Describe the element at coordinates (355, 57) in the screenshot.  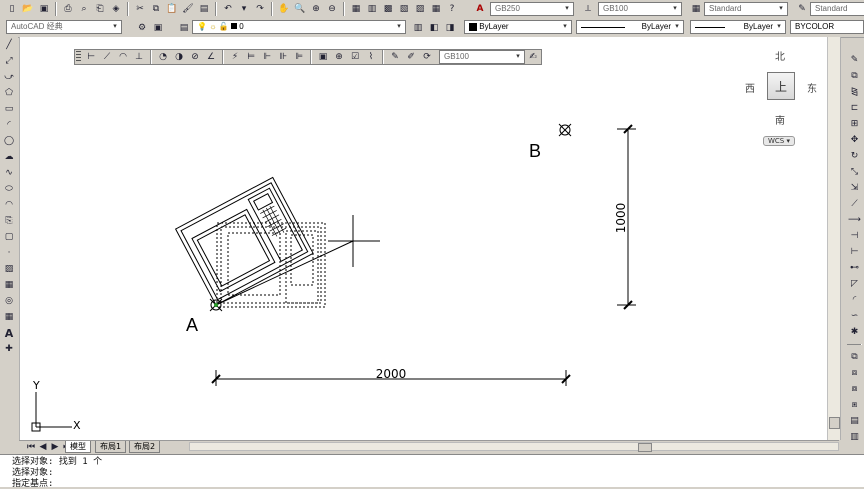
I see `inspection-icon: ☑` at that location.